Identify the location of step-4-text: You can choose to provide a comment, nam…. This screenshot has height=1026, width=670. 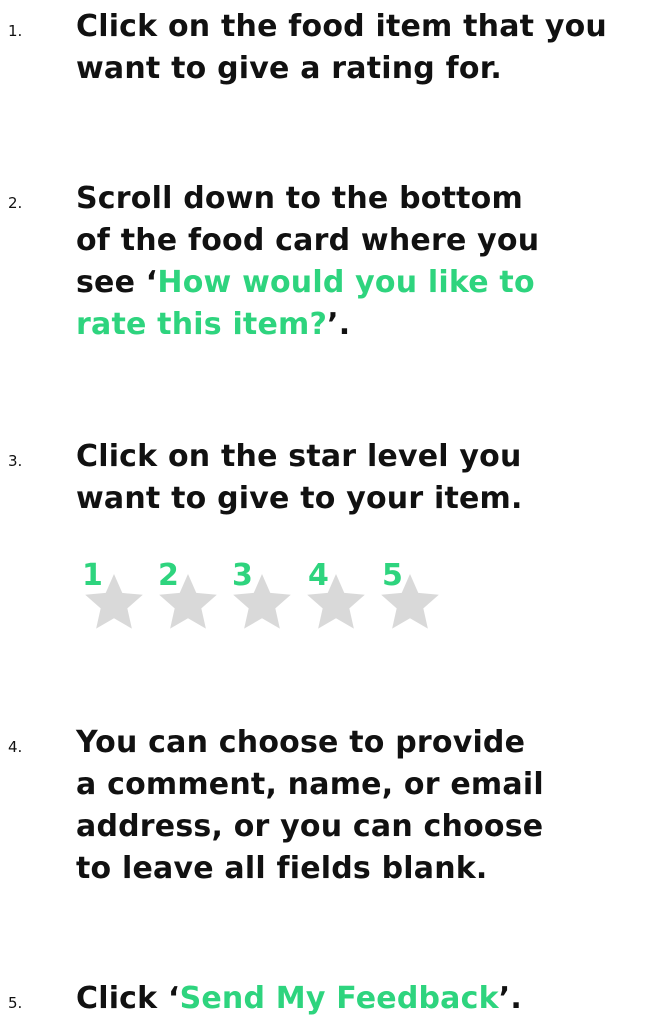
(371, 806).